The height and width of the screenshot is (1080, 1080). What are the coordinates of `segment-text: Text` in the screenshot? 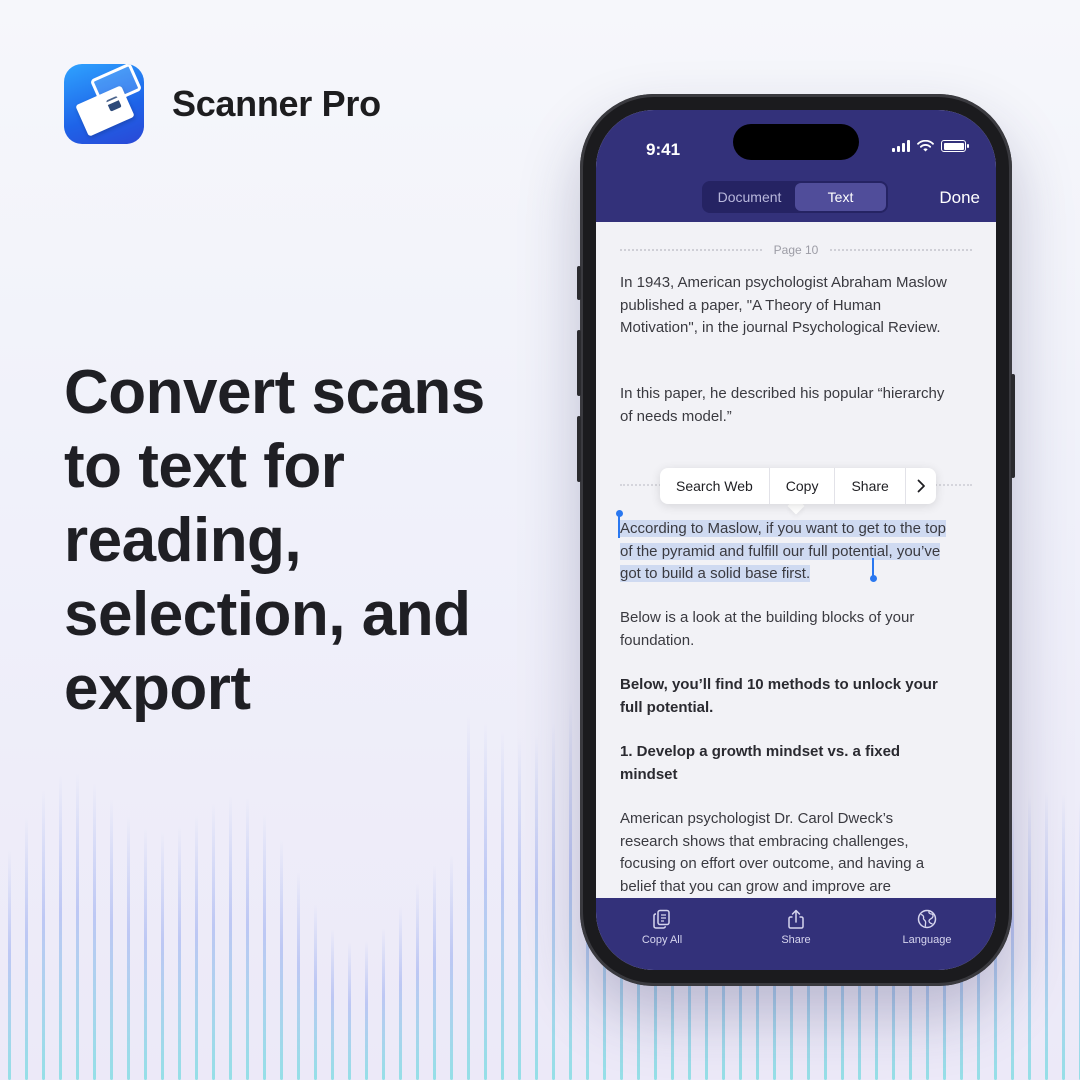 It's located at (840, 197).